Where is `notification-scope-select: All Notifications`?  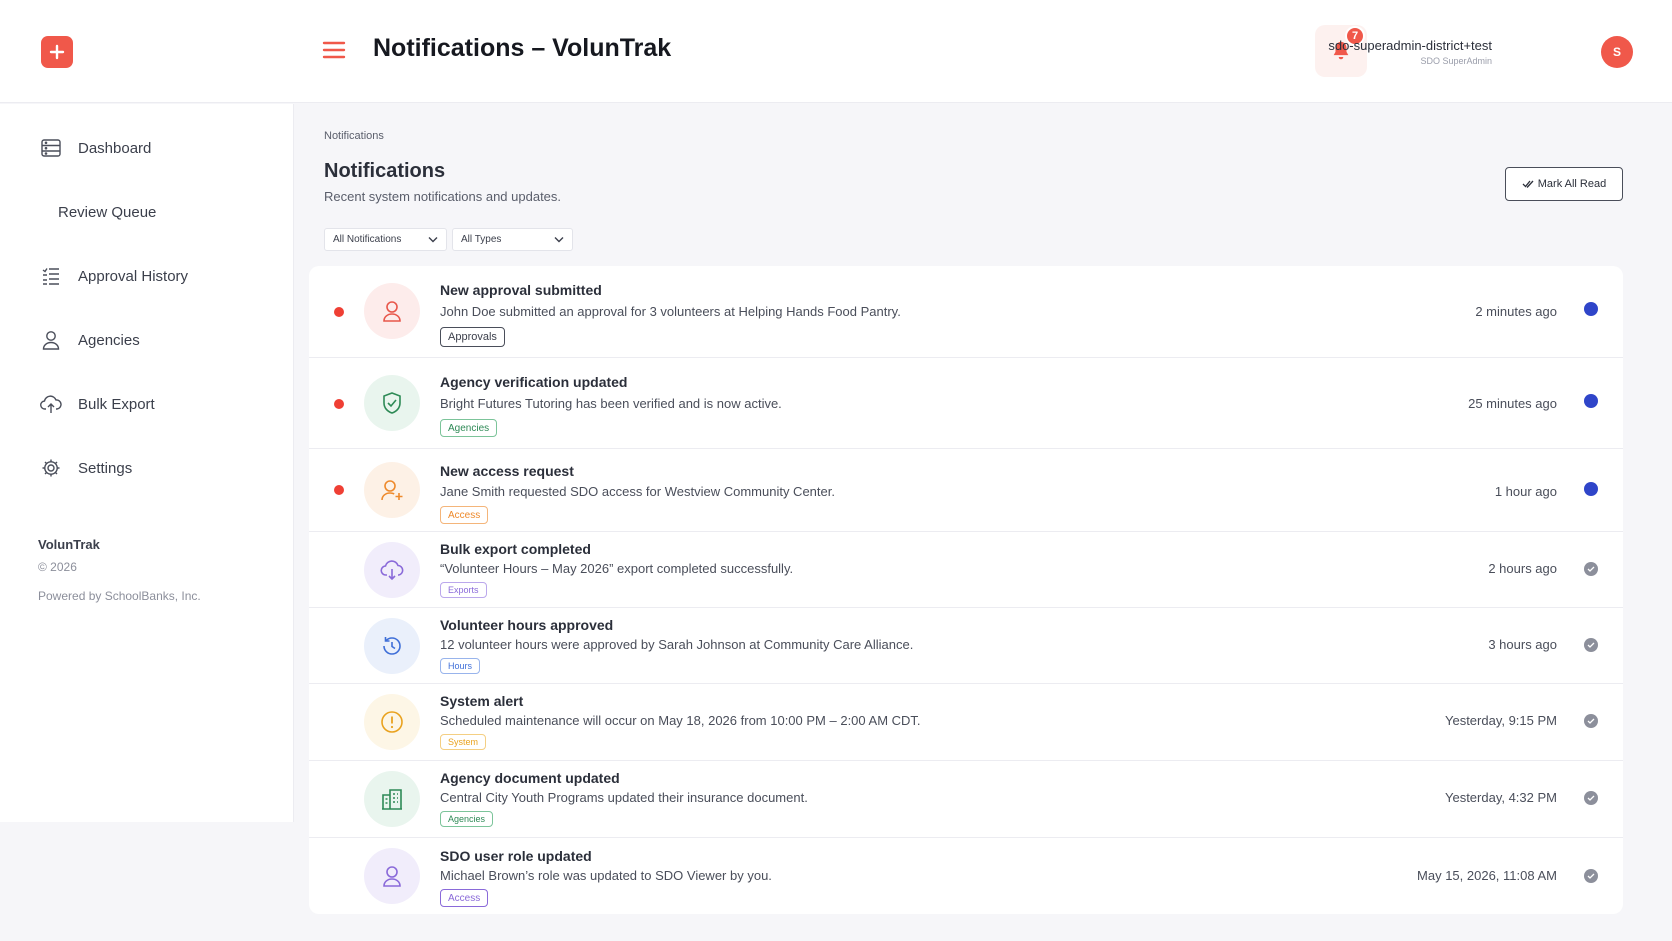
notification-scope-select: All Notifications is located at coordinates (385, 239).